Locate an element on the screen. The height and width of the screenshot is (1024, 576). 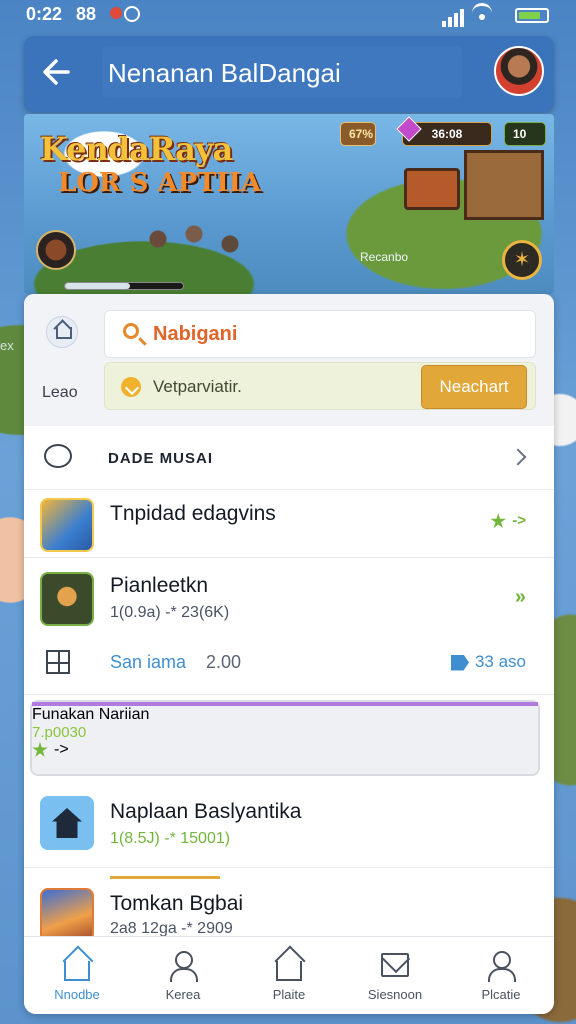
nav-label: Plcatie is located at coordinates (501, 994).